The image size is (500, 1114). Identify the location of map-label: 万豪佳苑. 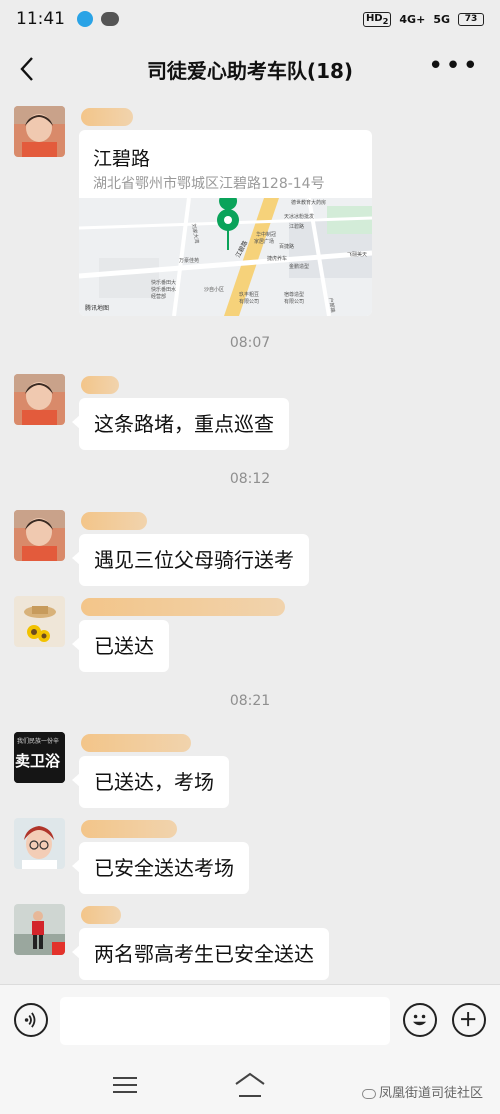
(189, 260).